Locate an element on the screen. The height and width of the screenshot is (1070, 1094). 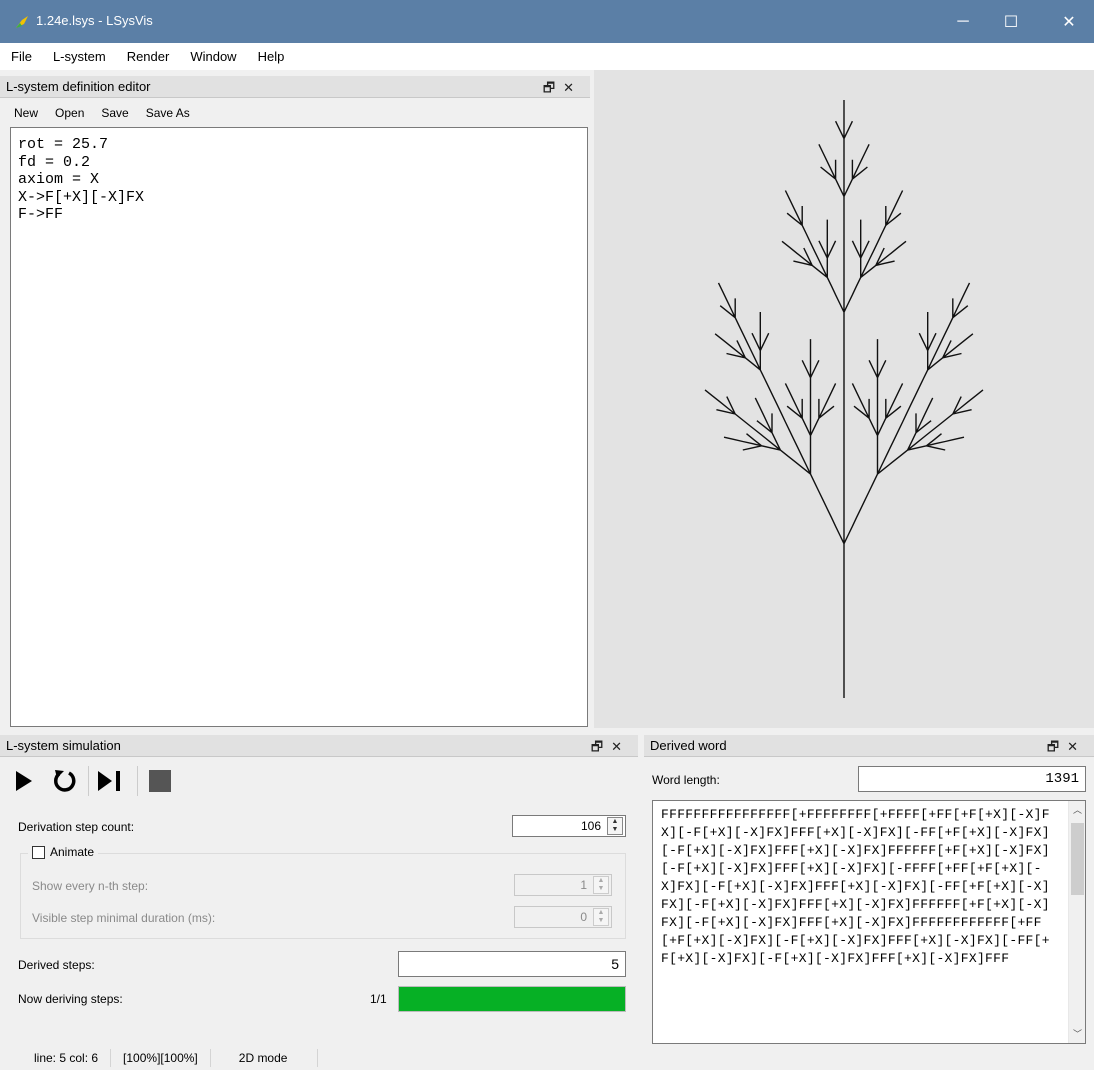
play-icon is located at coordinates (24, 781).